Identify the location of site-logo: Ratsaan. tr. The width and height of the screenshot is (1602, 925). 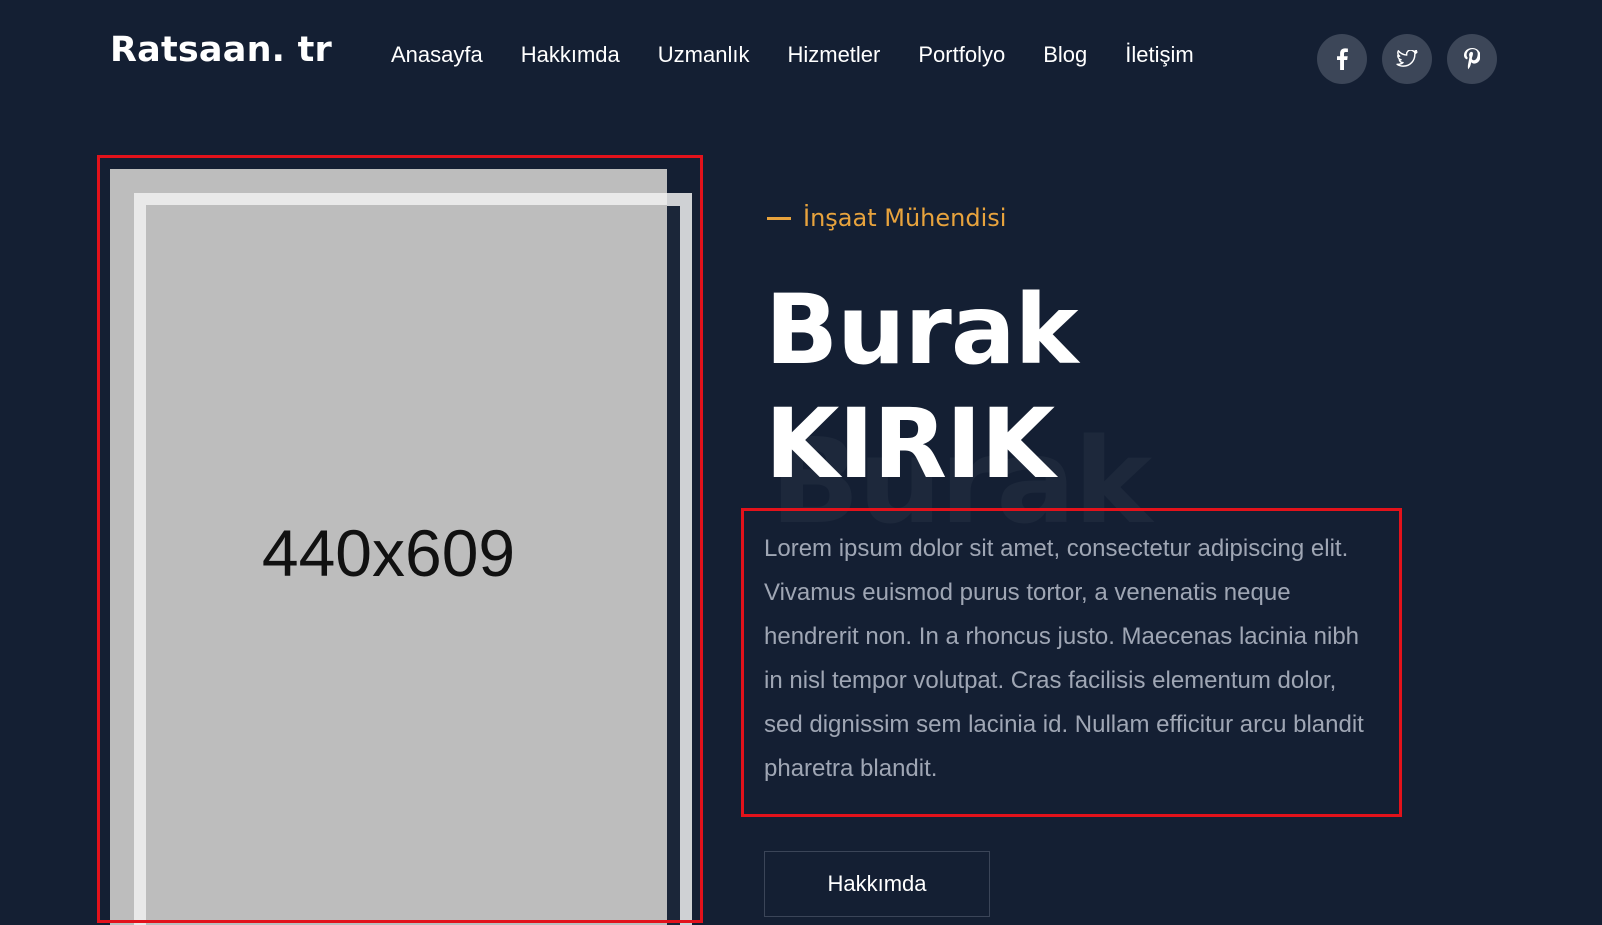
(221, 50).